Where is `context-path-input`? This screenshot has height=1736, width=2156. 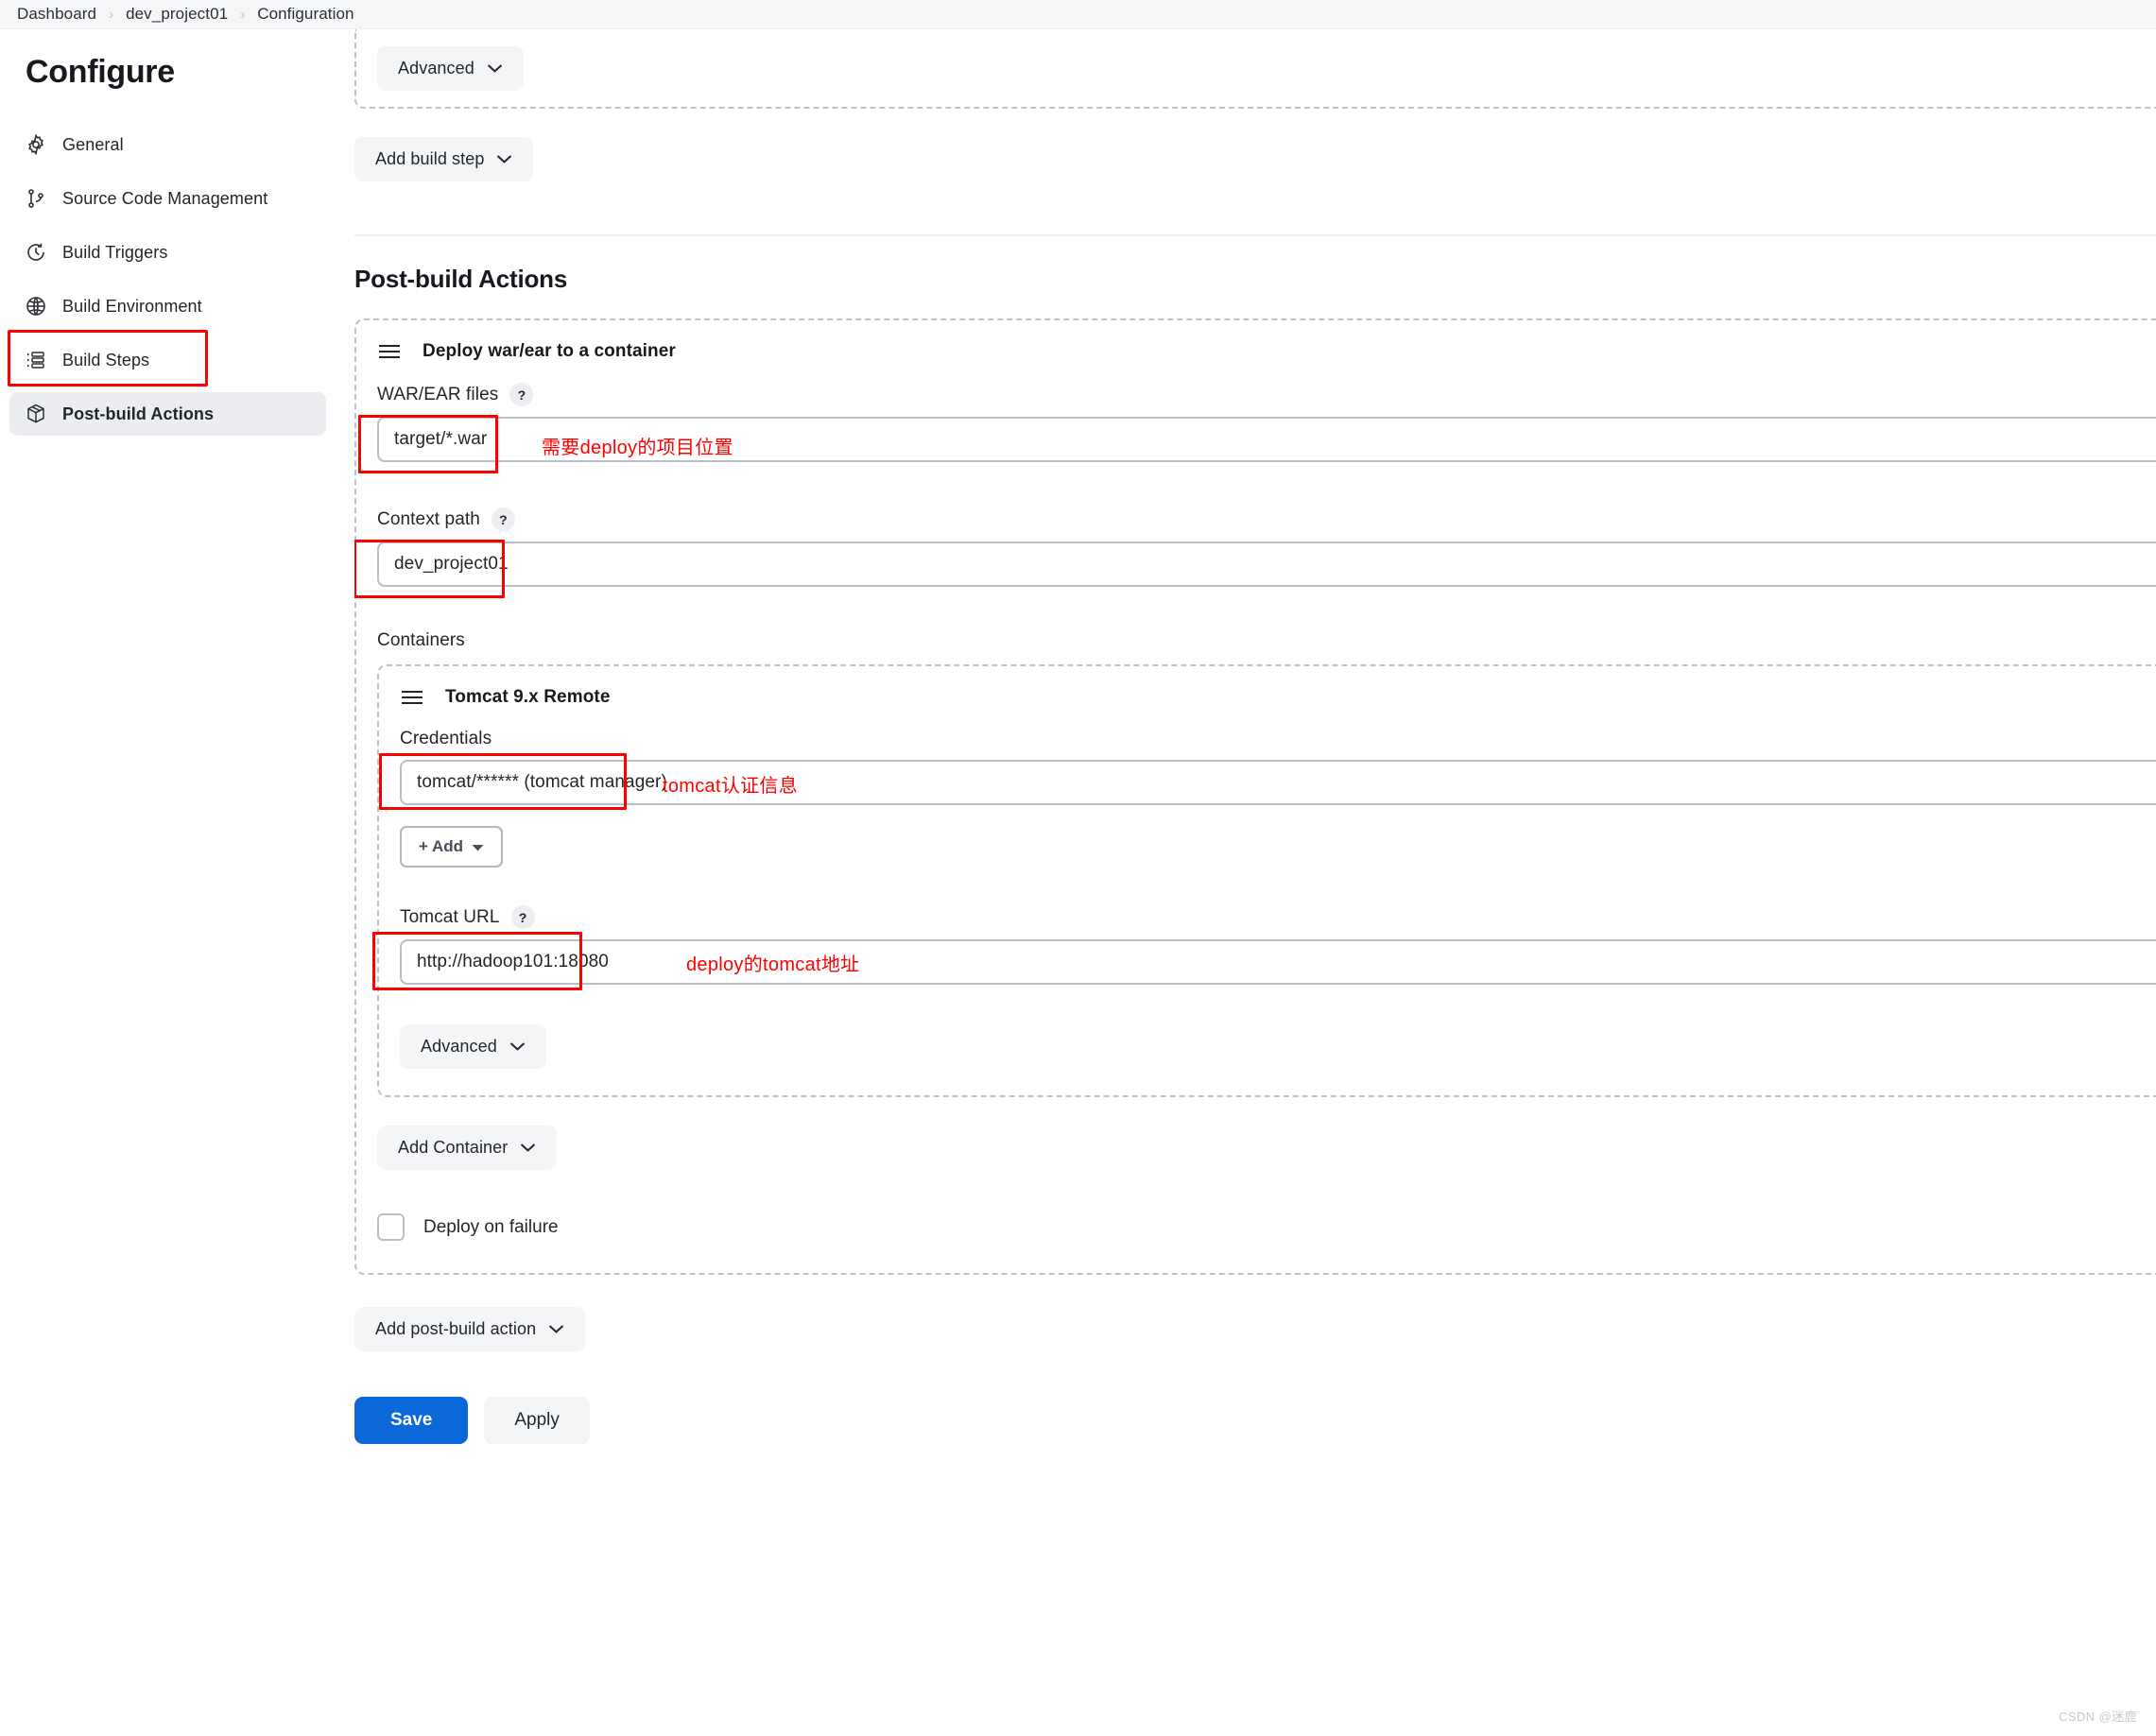
context-path-input is located at coordinates (1266, 564).